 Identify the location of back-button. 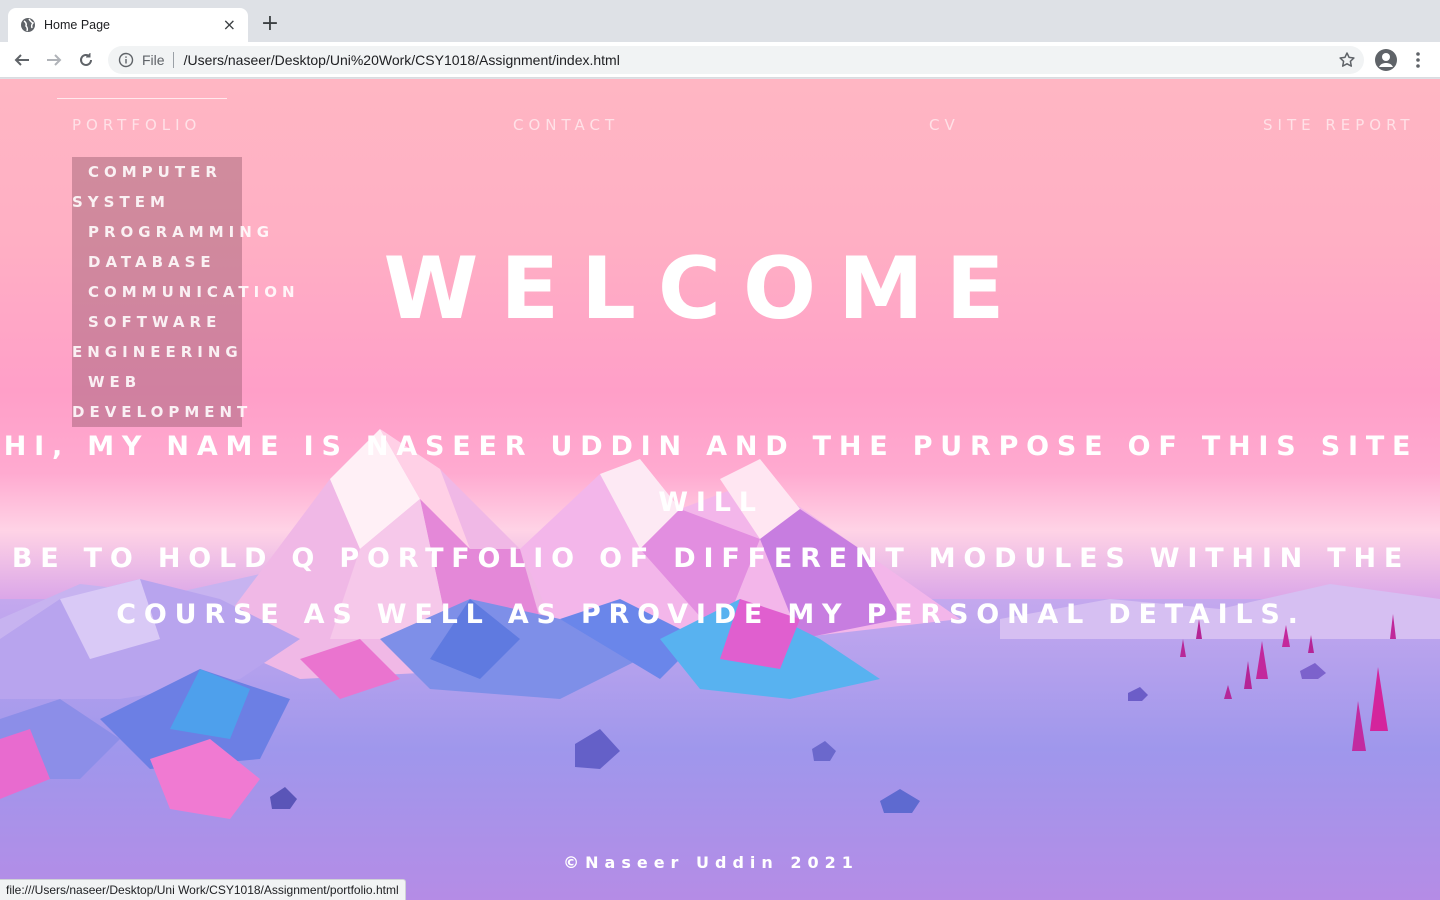
(22, 60).